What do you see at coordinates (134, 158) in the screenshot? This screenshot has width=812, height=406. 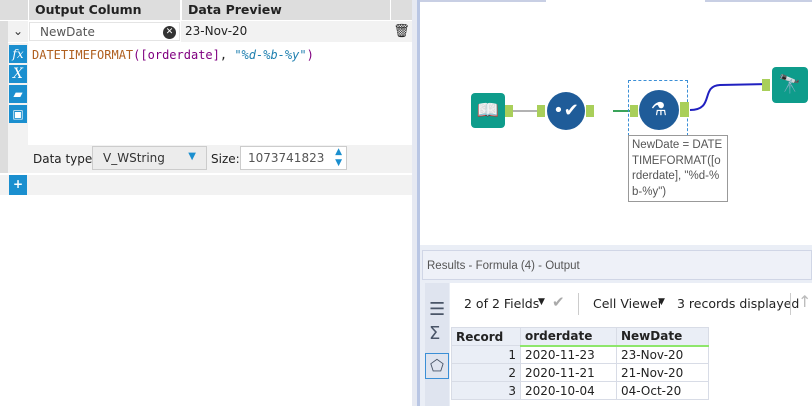 I see `data-type-value: V_WString` at bounding box center [134, 158].